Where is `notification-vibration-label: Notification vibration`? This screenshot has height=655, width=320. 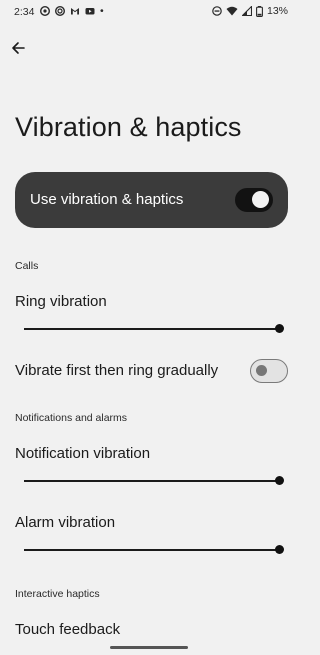 notification-vibration-label: Notification vibration is located at coordinates (83, 453).